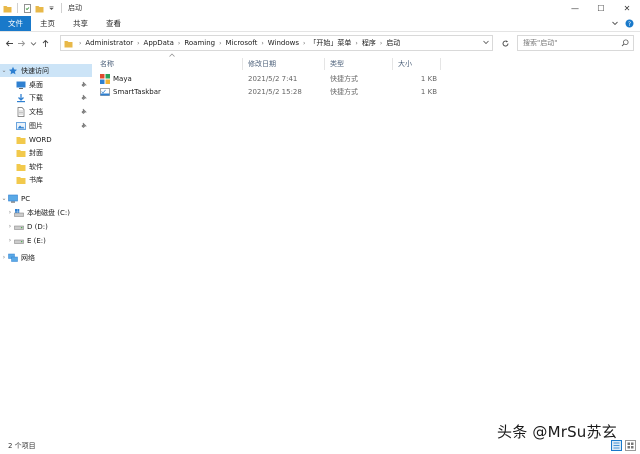  What do you see at coordinates (273, 78) in the screenshot?
I see `file-date: 2021/5/2 7:41` at bounding box center [273, 78].